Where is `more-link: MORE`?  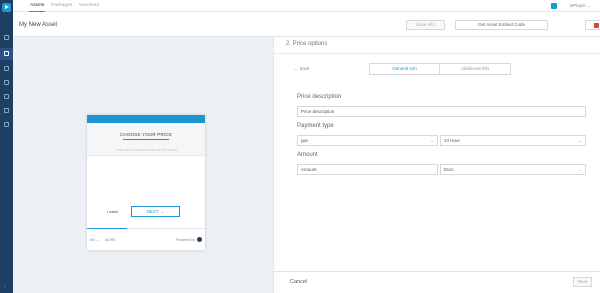
more-link: MORE is located at coordinates (110, 240).